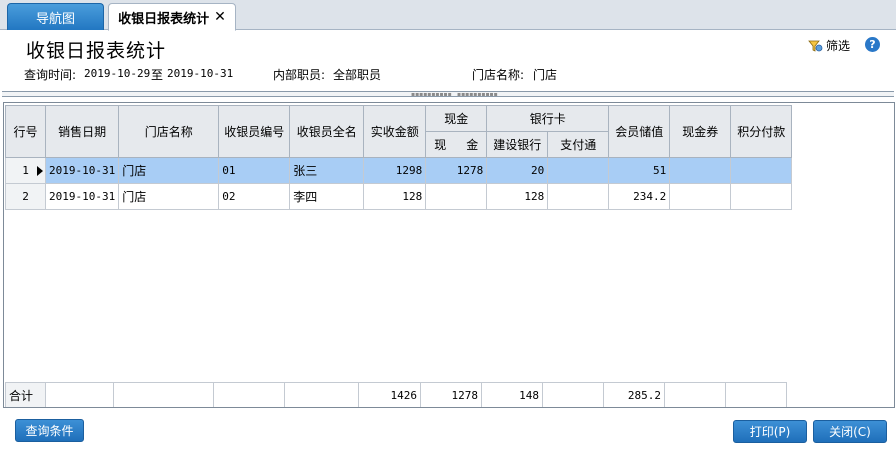 The width and height of the screenshot is (896, 452). I want to click on col-header-bank-zft: 支付通, so click(578, 144).